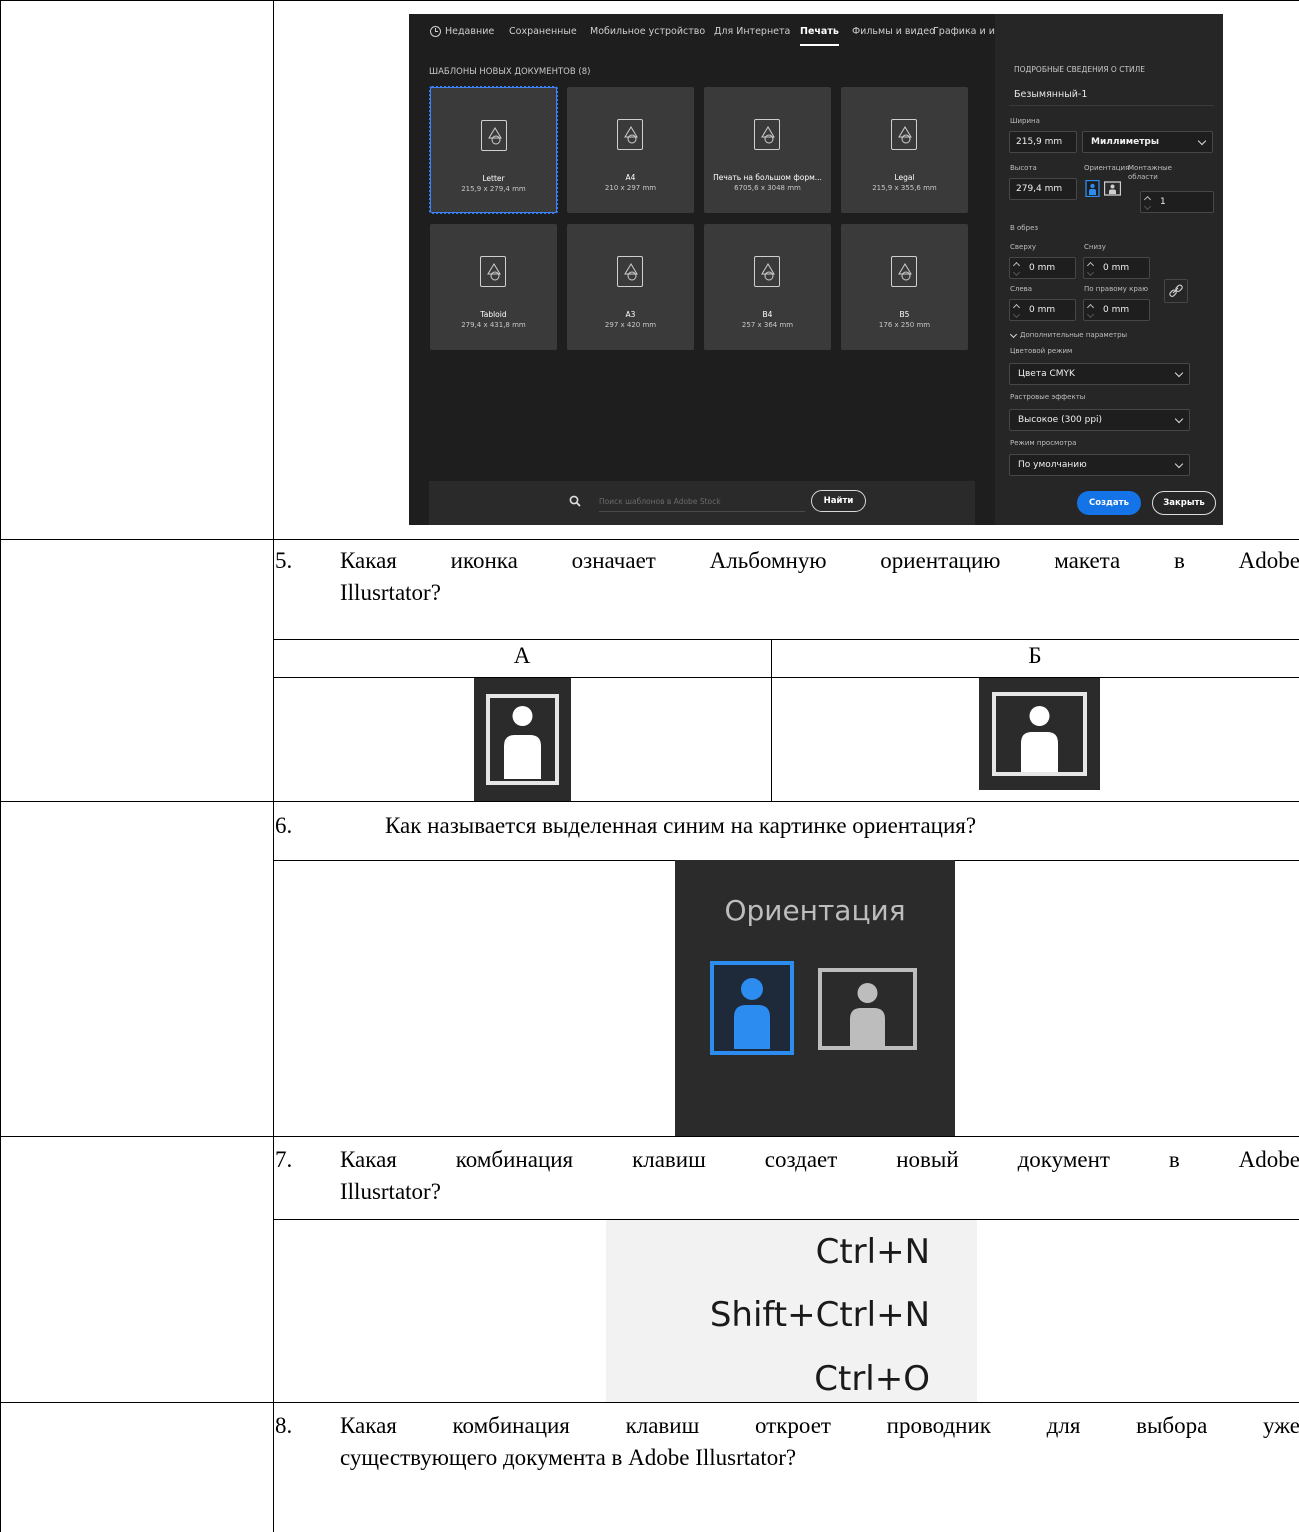 The width and height of the screenshot is (1299, 1532). Describe the element at coordinates (752, 31) in the screenshot. I see `tab-web: Для Интернета` at that location.